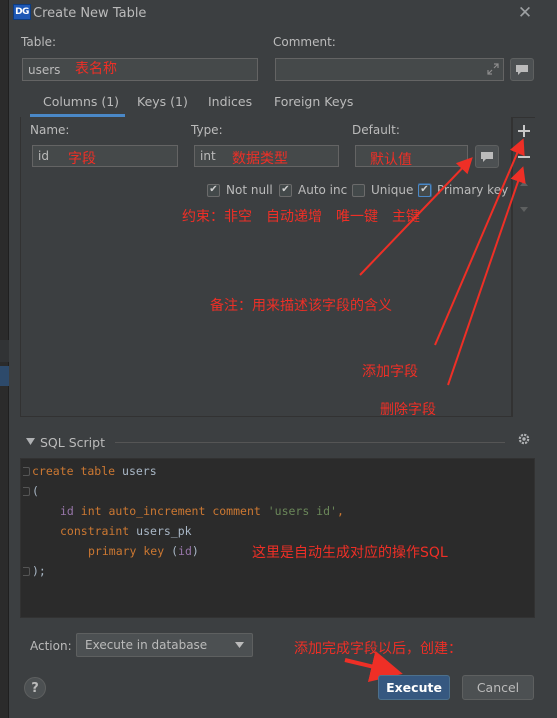 The image size is (557, 718). Describe the element at coordinates (35, 491) in the screenshot. I see `sql-line-2: (` at that location.